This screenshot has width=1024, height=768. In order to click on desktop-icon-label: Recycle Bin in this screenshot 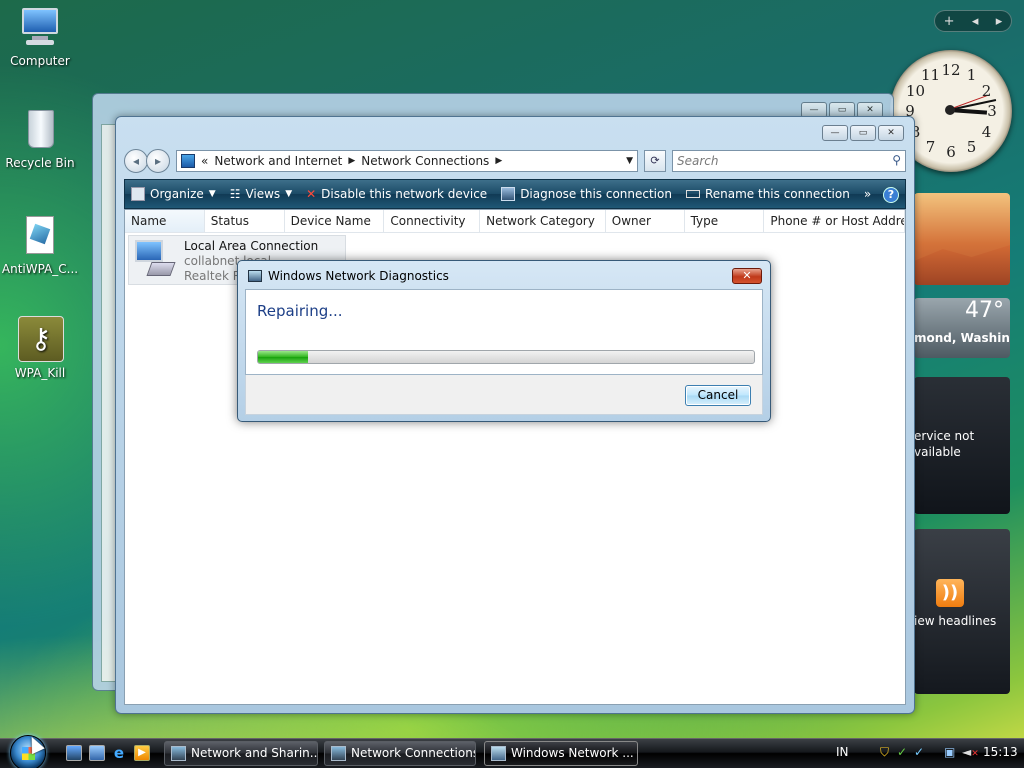, I will do `click(40, 163)`.